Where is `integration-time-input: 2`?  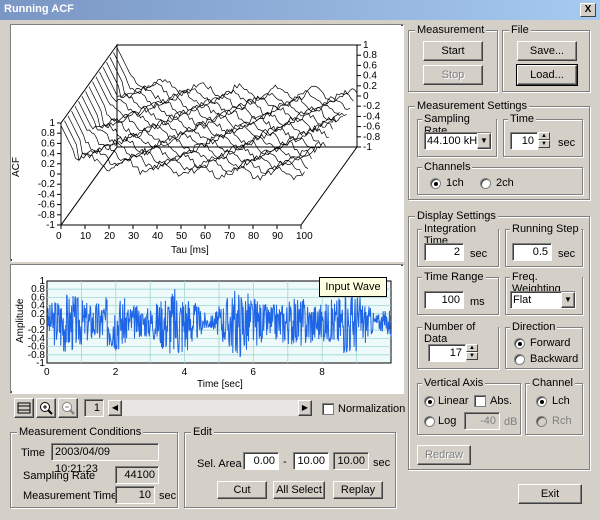 integration-time-input: 2 is located at coordinates (444, 252).